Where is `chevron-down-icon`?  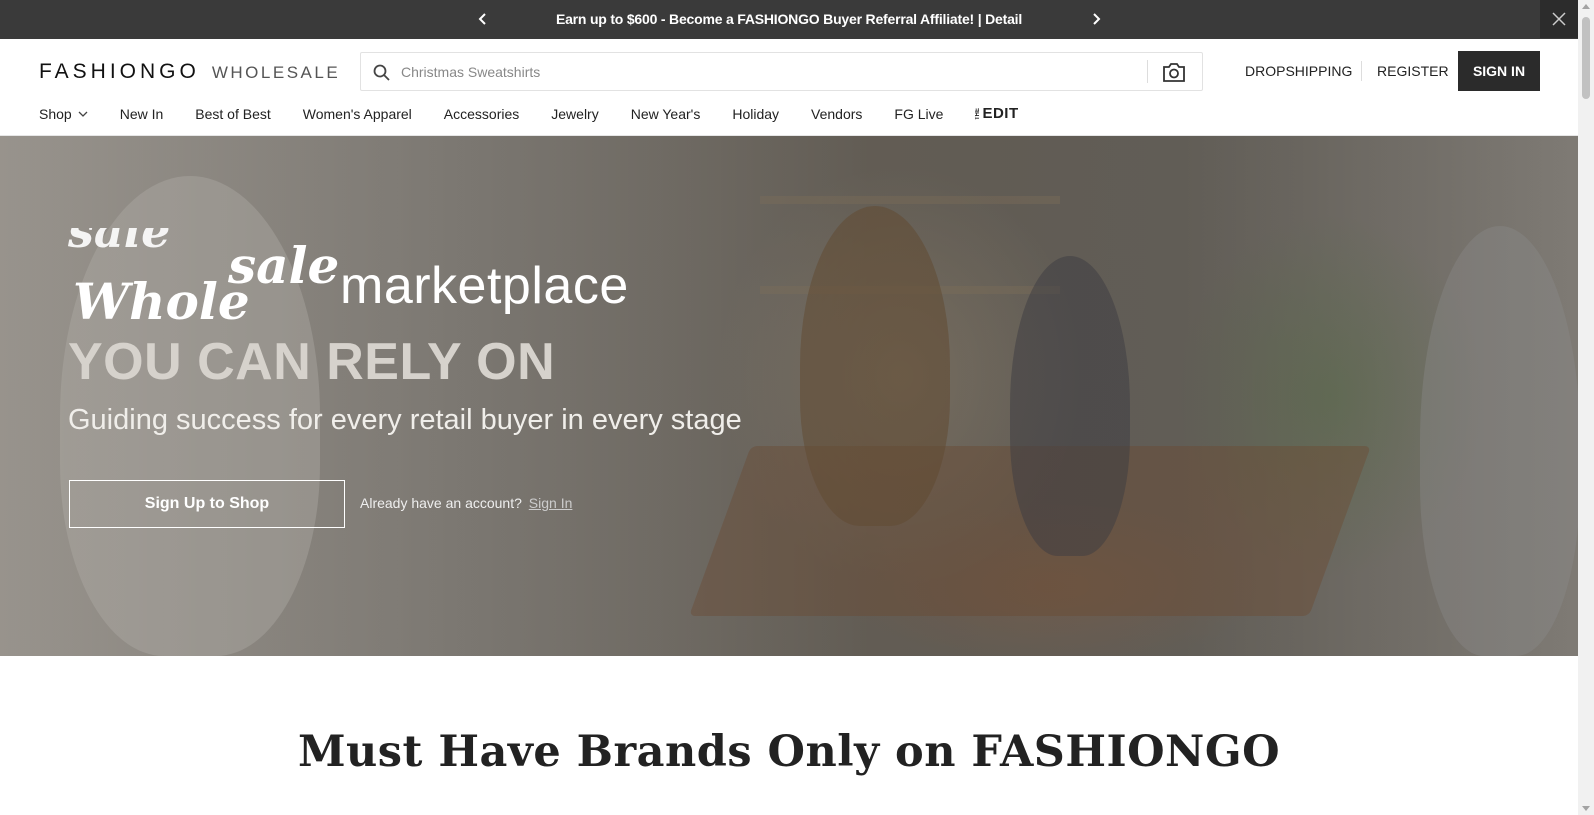
chevron-down-icon is located at coordinates (83, 114).